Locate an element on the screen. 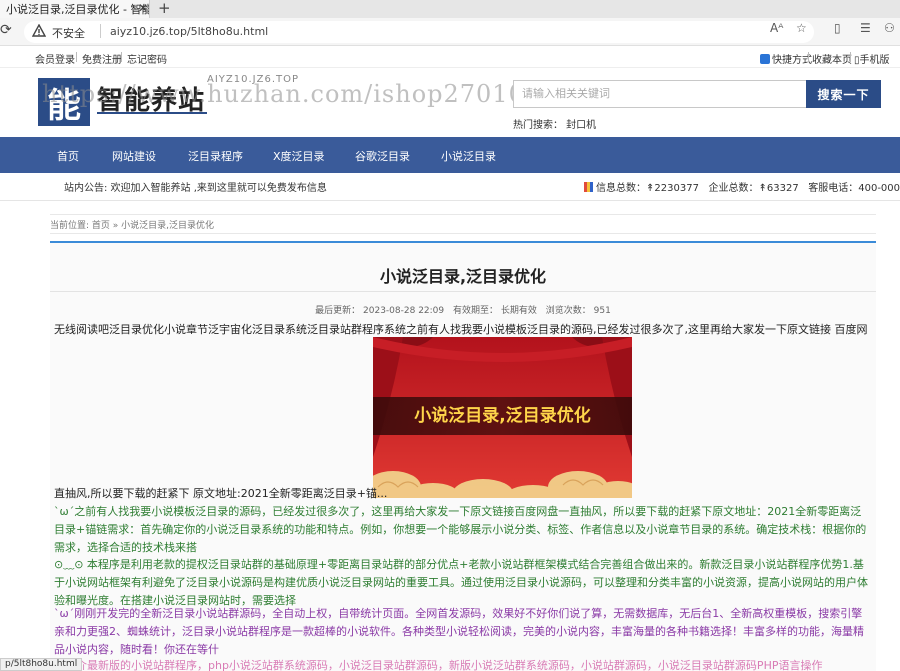  nav-website-building: 网站建设 is located at coordinates (134, 156).